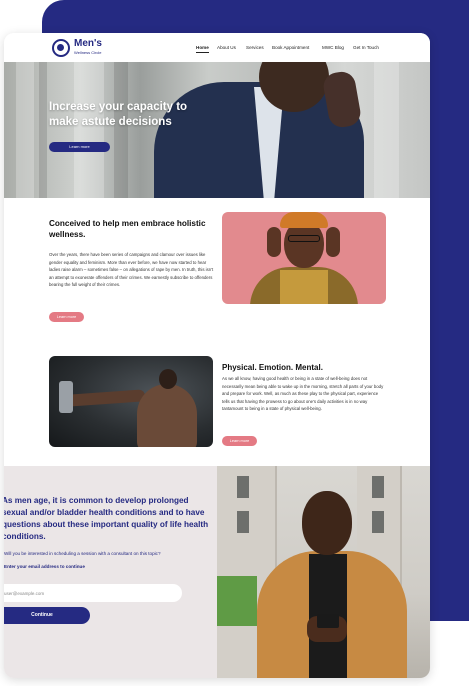 This screenshot has height=686, width=469. I want to click on photo-figure-vest, so click(304, 287).